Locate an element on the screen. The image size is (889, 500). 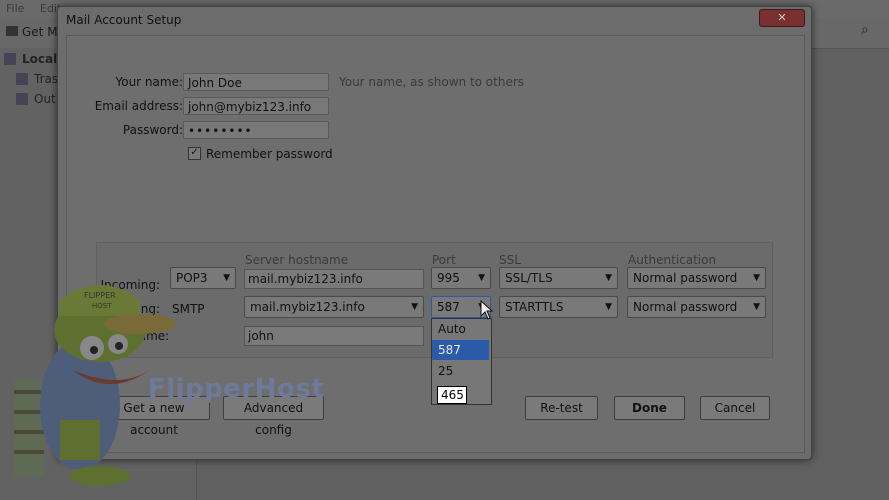
port-option-465: 465 is located at coordinates (452, 395).